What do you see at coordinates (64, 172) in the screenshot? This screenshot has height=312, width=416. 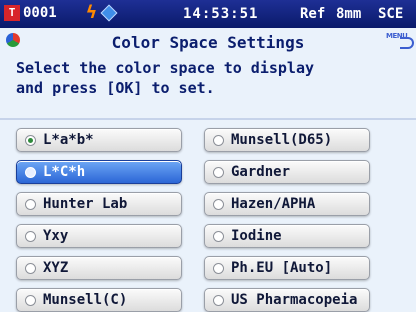 I see `option-label: L*C*h` at bounding box center [64, 172].